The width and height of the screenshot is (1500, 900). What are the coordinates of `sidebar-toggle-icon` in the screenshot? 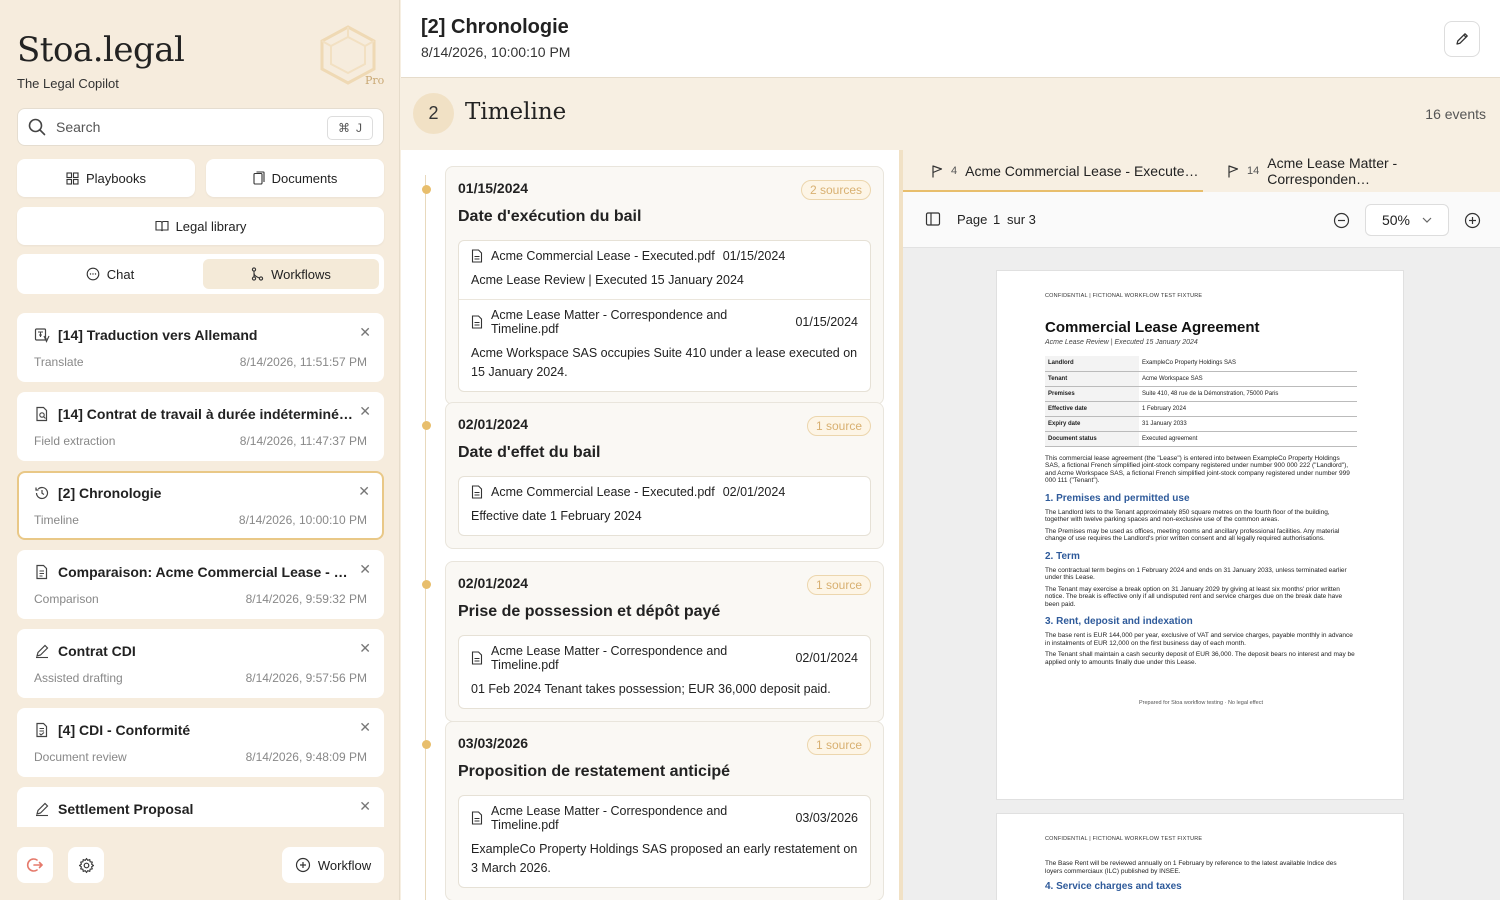 It's located at (933, 219).